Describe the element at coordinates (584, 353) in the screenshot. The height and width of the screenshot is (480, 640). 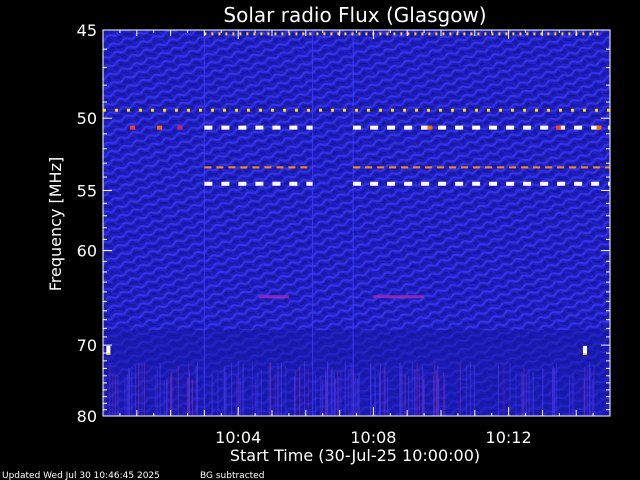
I see `bright-spot-edge` at that location.